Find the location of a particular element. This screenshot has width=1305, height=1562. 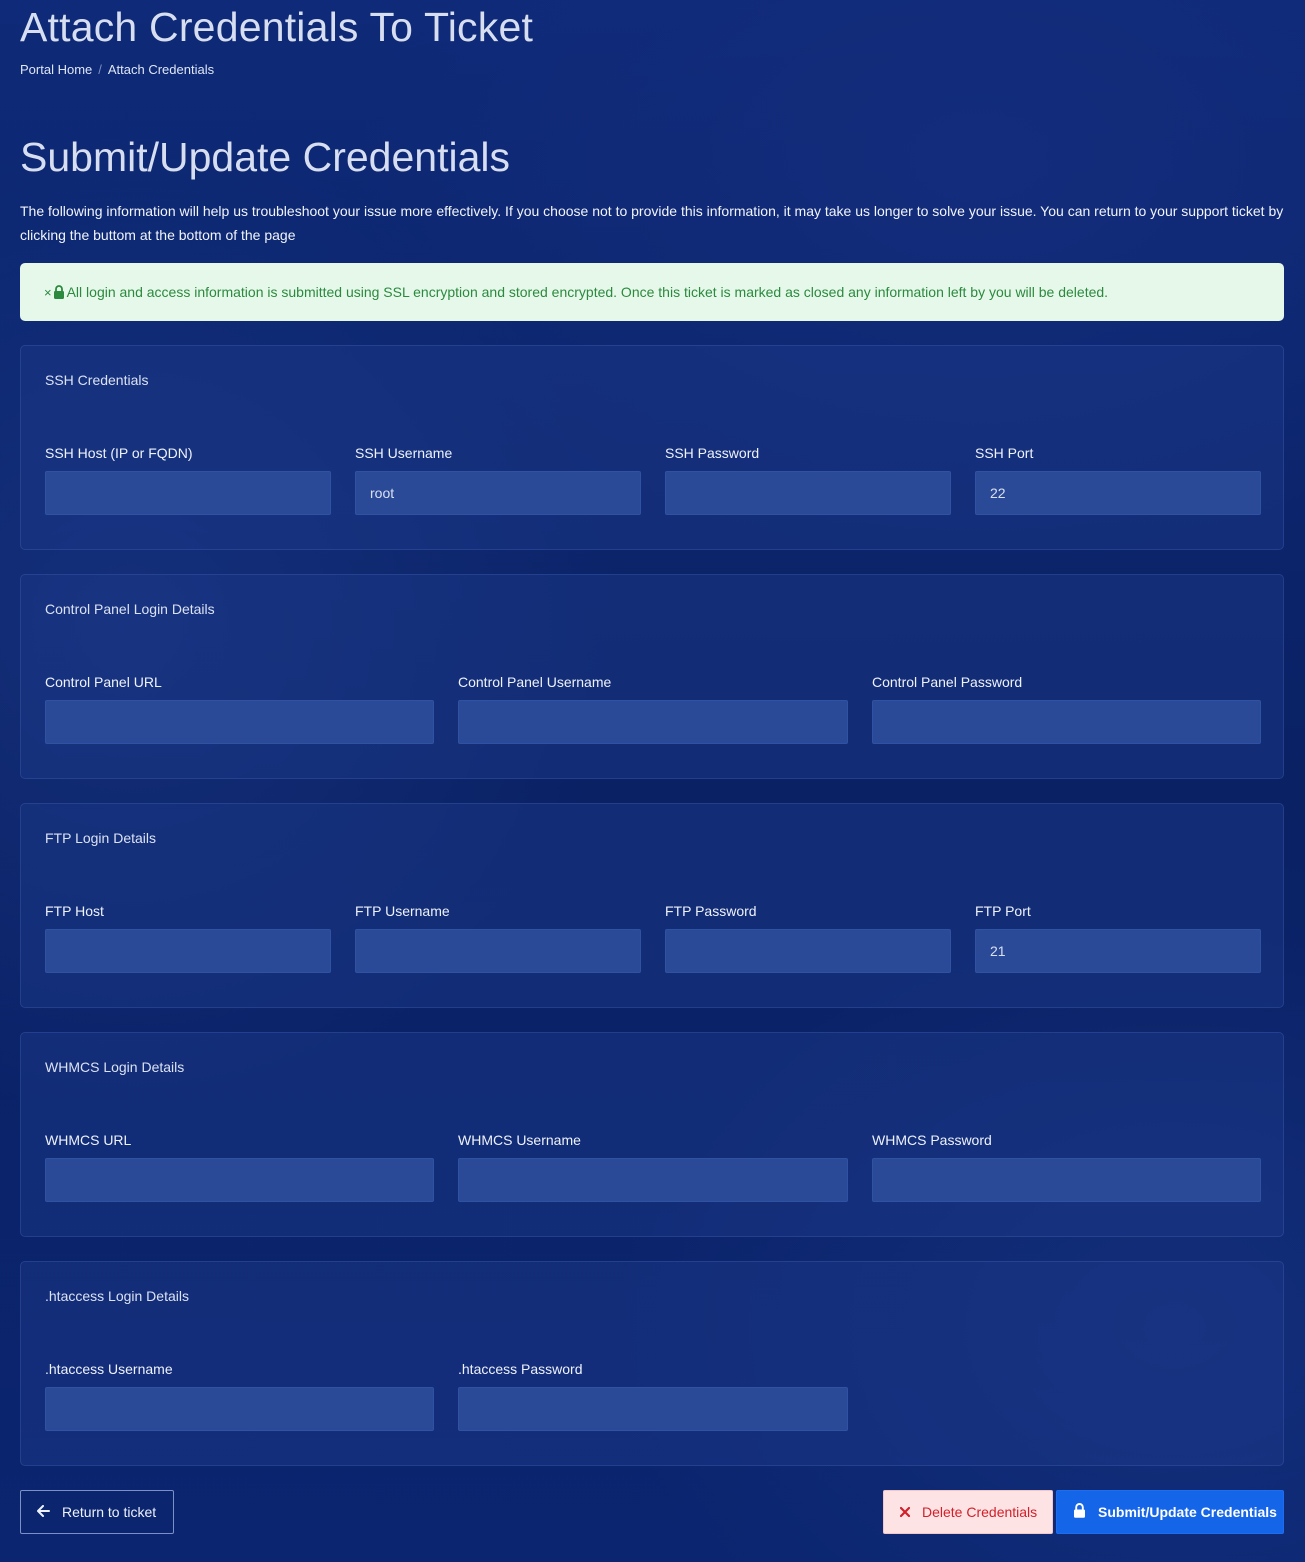

cpanel-password-input is located at coordinates (1066, 722).